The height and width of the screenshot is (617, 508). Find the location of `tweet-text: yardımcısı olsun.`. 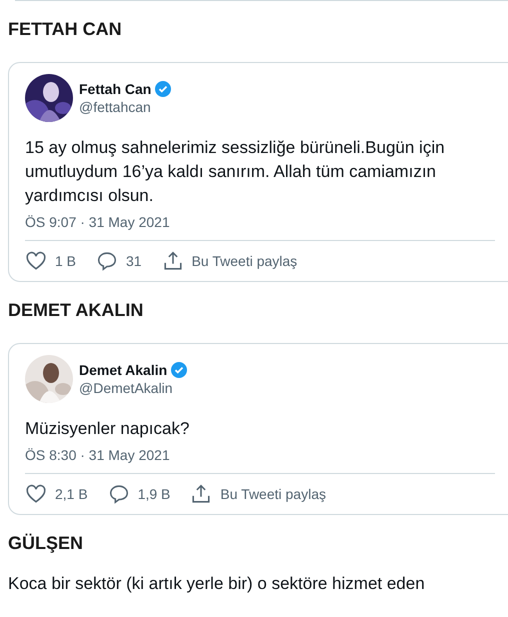

tweet-text: yardımcısı olsun. is located at coordinates (89, 196).